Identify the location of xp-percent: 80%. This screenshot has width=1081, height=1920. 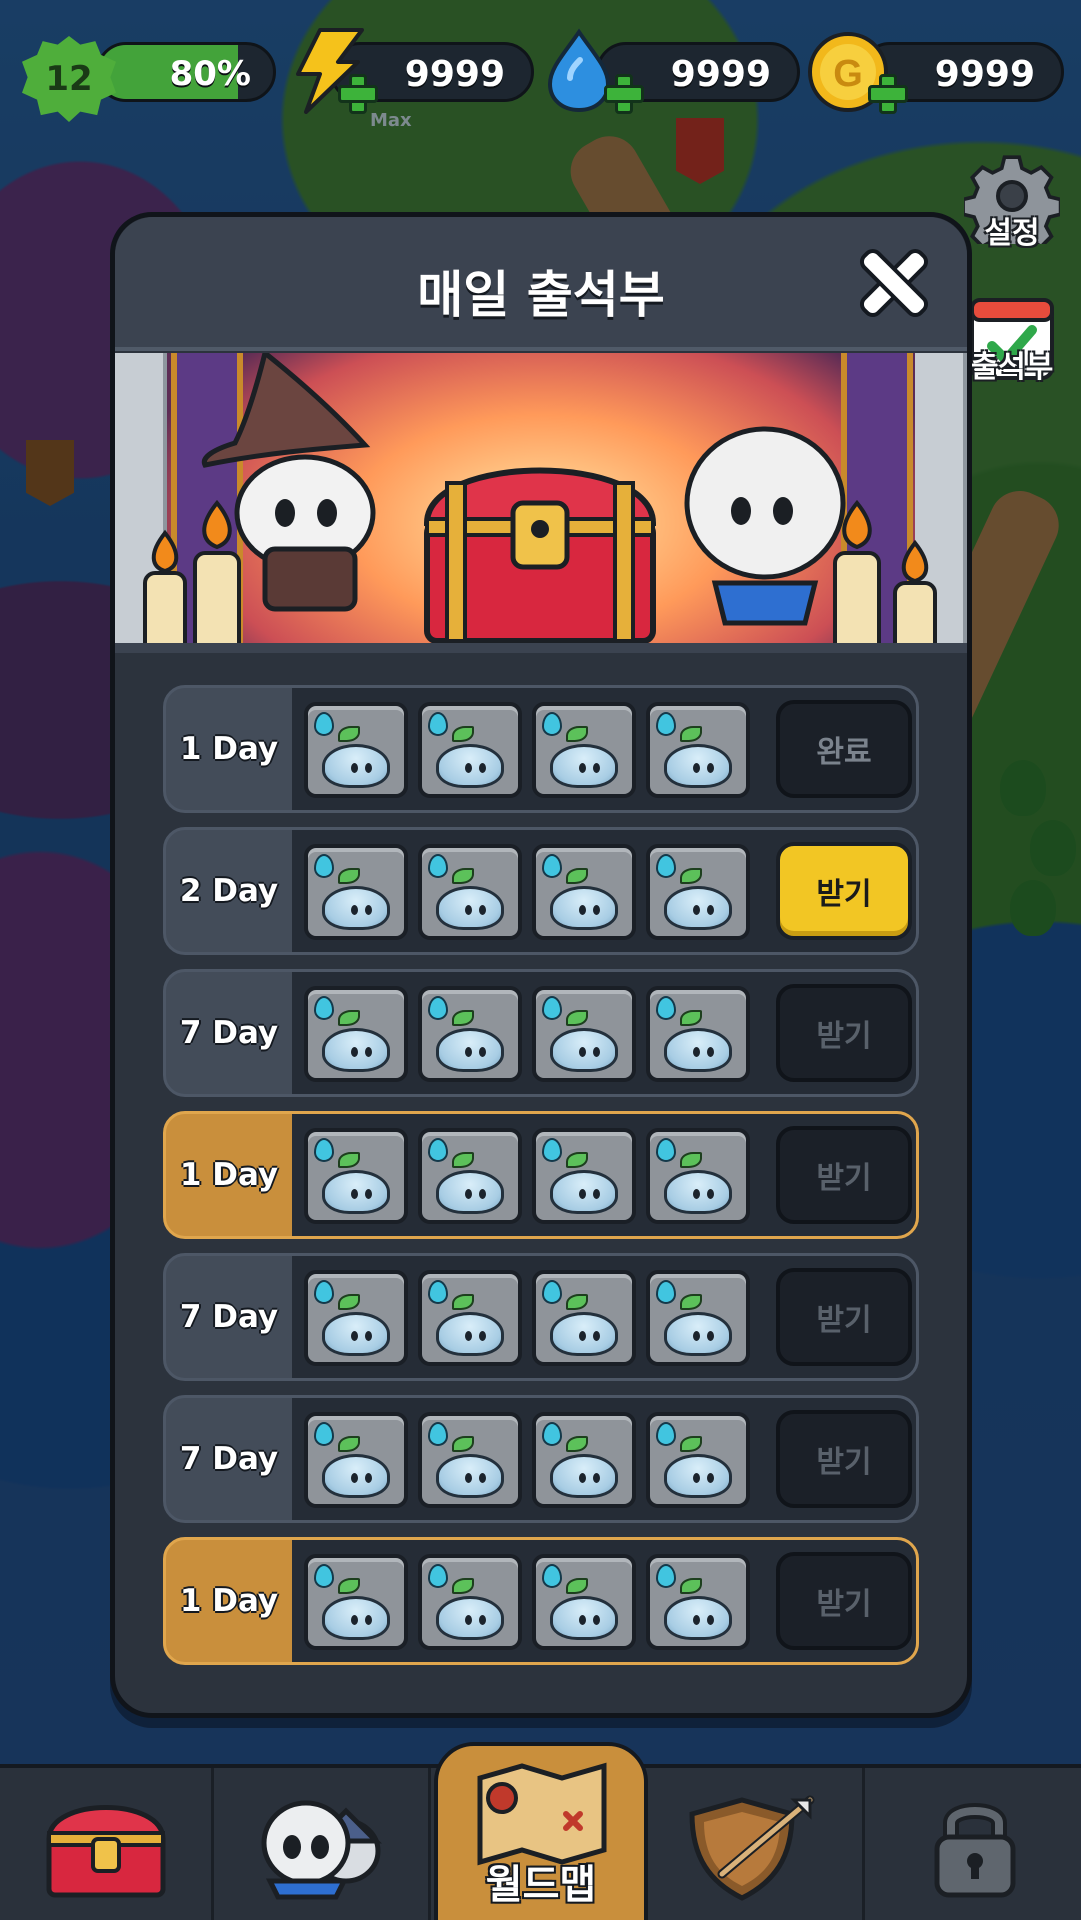
(210, 74).